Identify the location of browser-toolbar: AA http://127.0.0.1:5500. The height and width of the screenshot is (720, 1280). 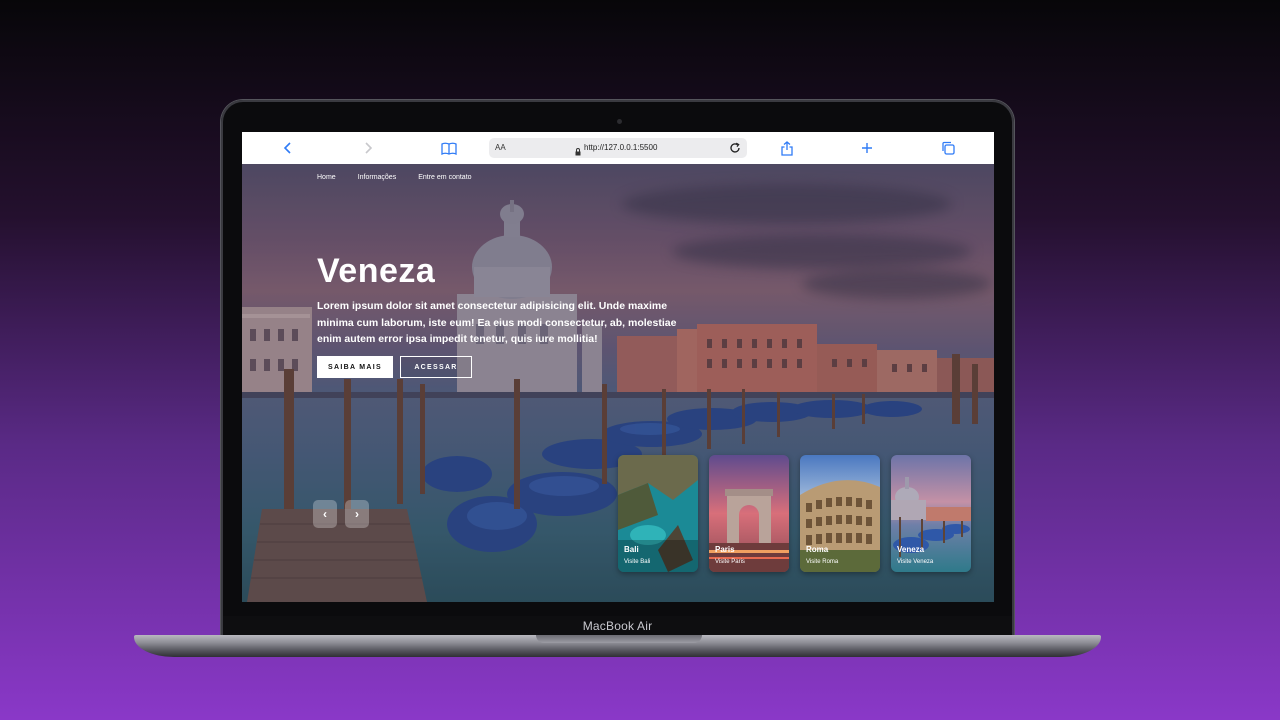
(618, 148).